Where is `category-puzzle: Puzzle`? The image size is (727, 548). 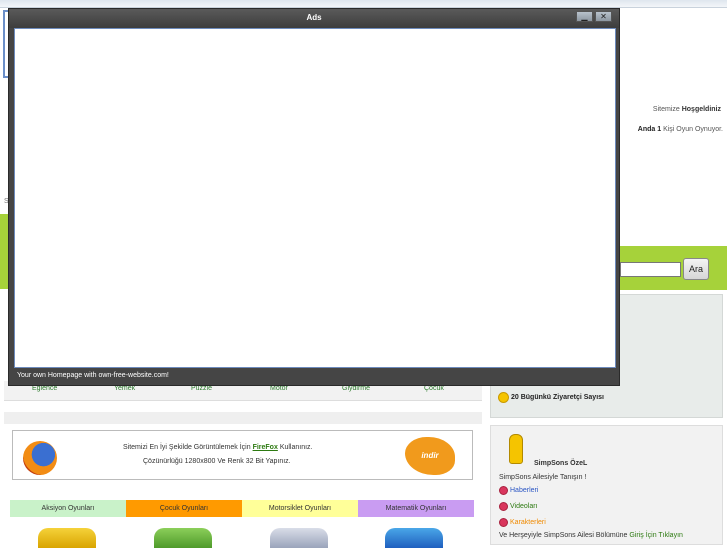 category-puzzle: Puzzle is located at coordinates (201, 388).